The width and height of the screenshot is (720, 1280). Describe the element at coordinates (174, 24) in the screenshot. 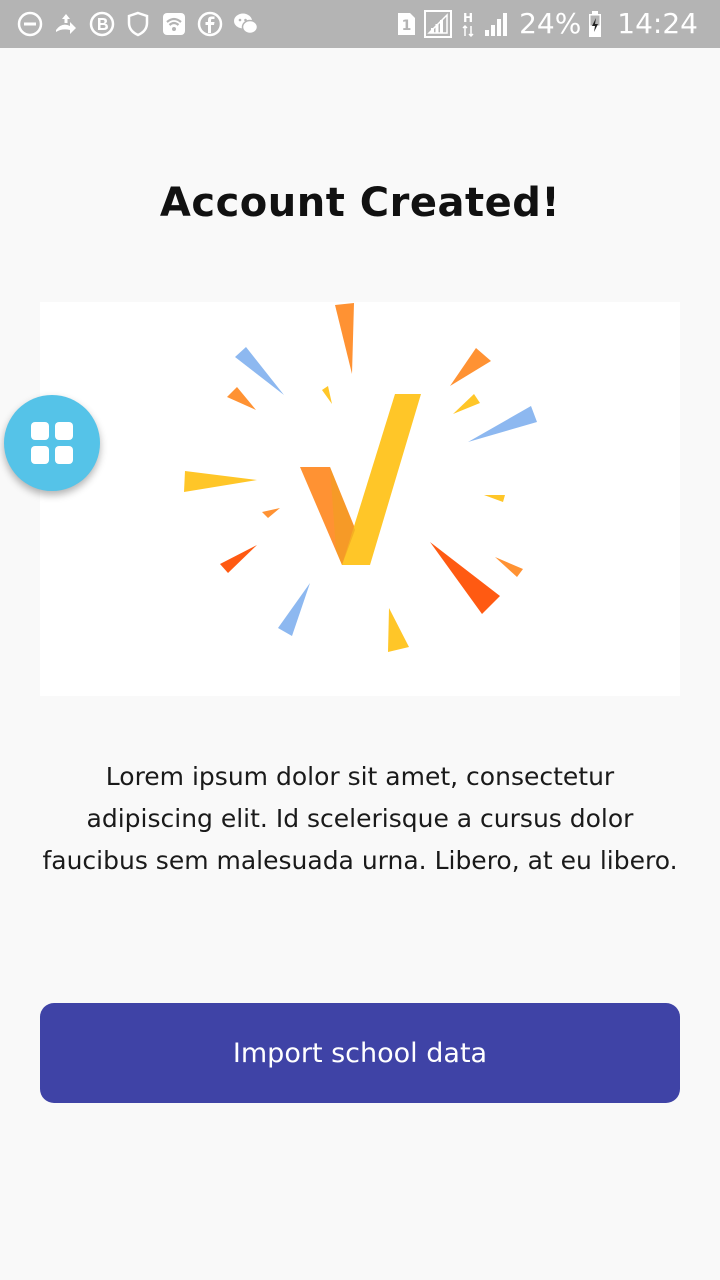

I see `wifi-icon` at that location.